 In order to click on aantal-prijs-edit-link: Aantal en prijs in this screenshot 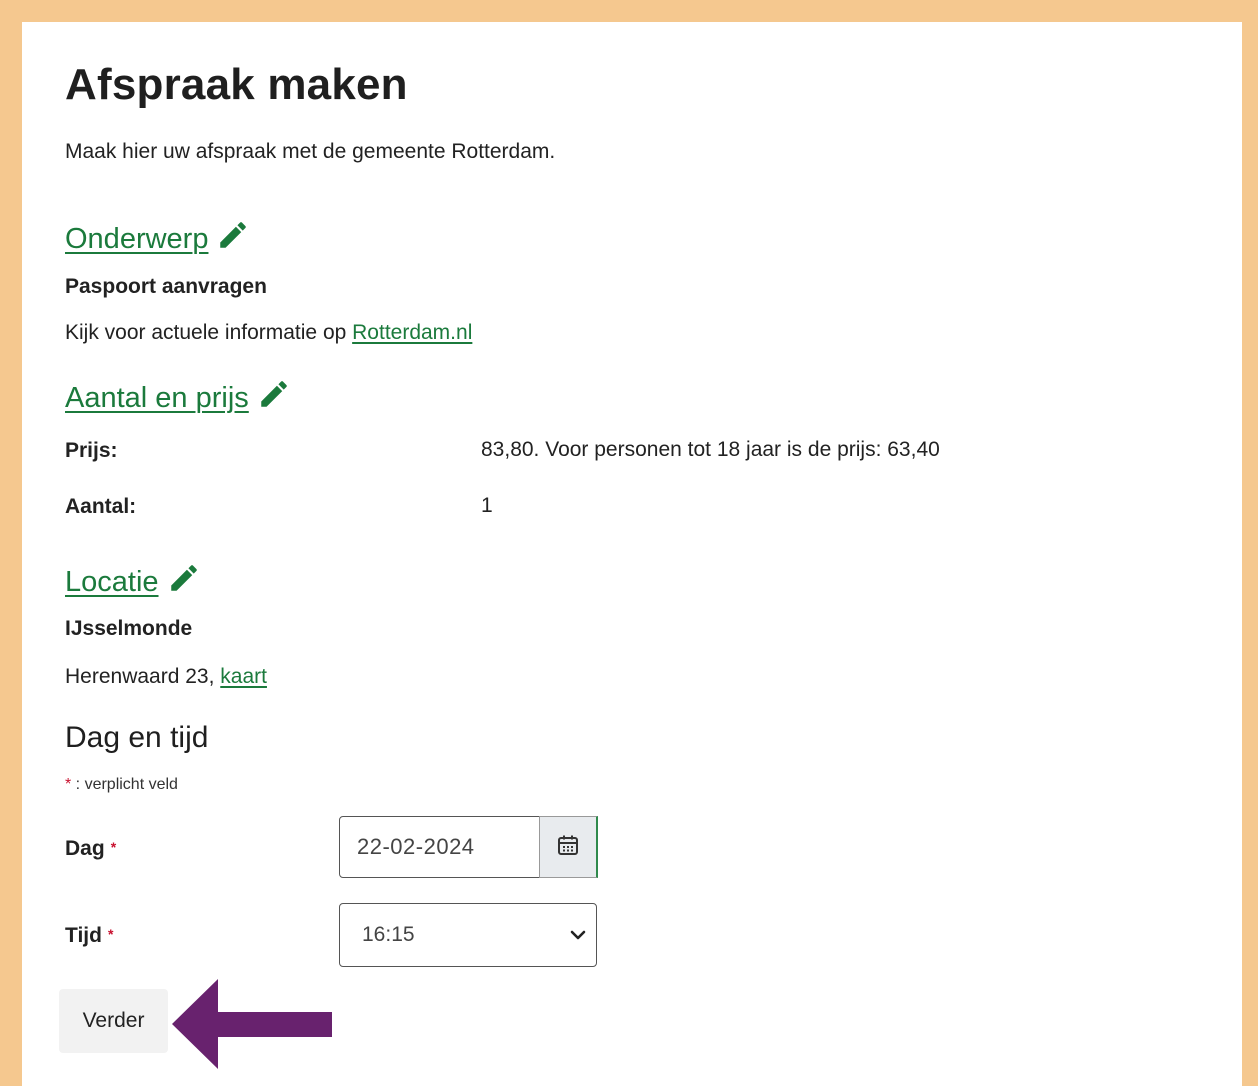, I will do `click(178, 398)`.